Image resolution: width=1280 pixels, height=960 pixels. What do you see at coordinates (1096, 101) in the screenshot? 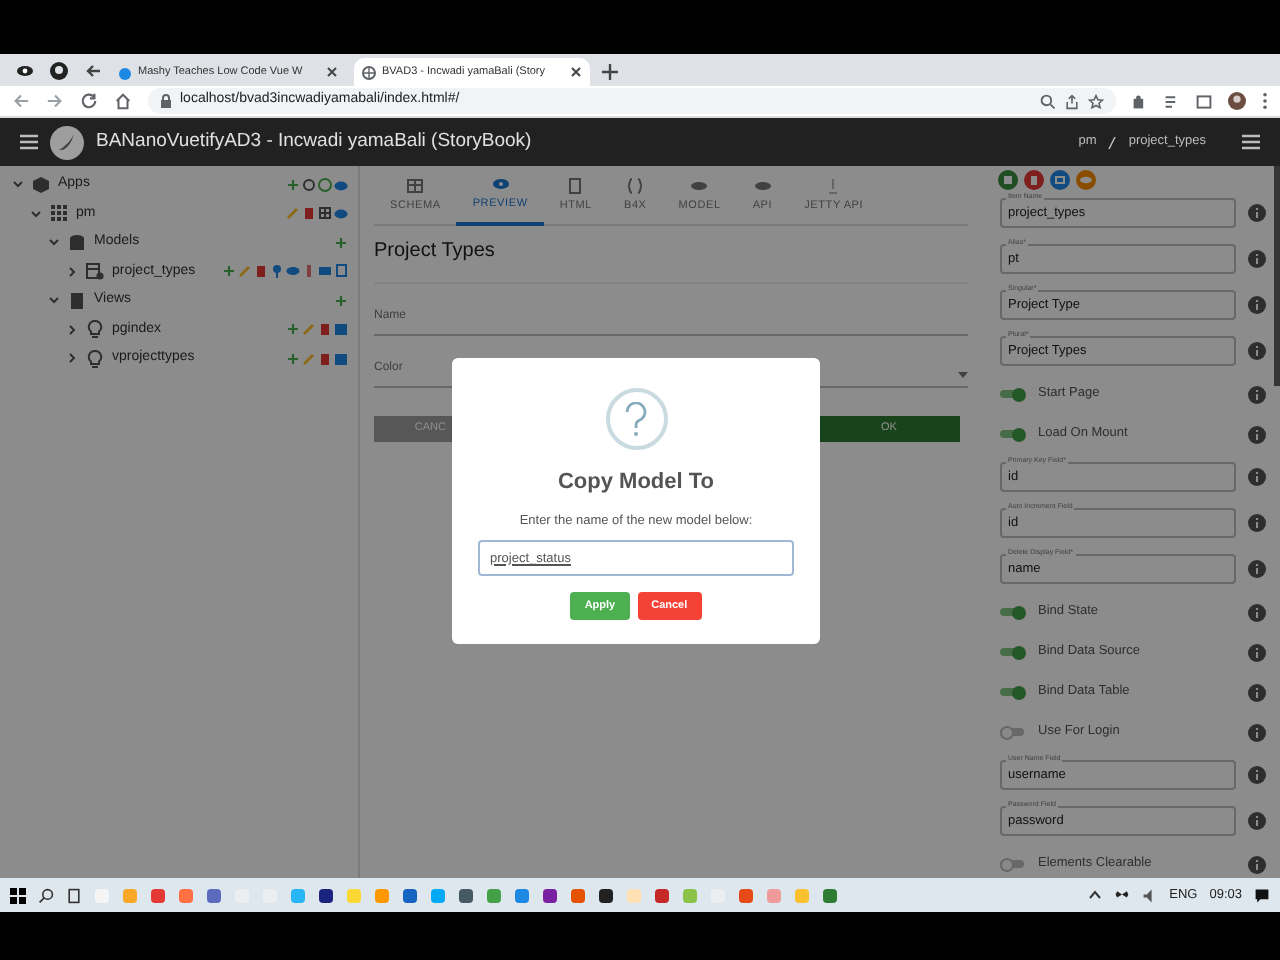
I see `star-icon` at bounding box center [1096, 101].